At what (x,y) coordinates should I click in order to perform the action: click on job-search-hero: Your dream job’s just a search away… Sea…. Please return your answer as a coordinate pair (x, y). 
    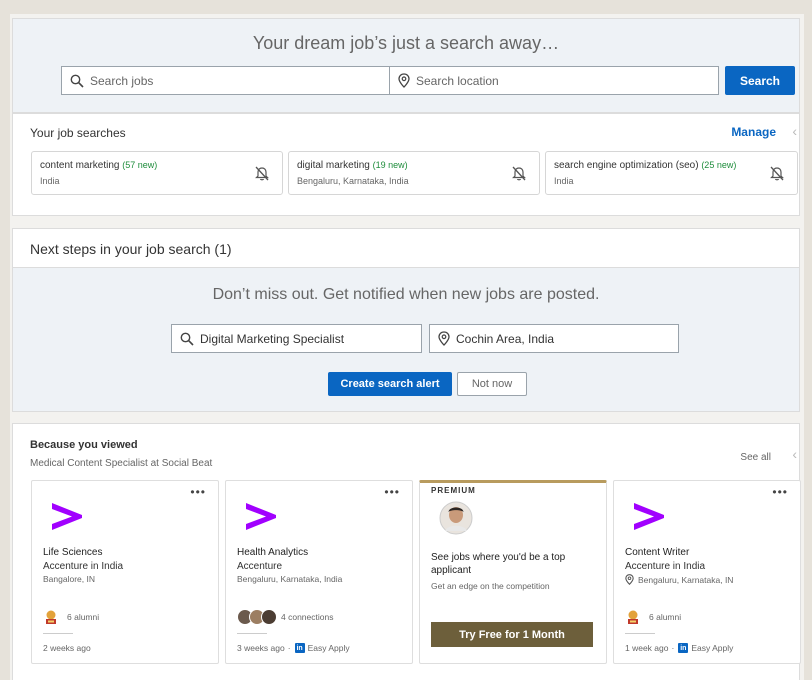
    Looking at the image, I should click on (406, 65).